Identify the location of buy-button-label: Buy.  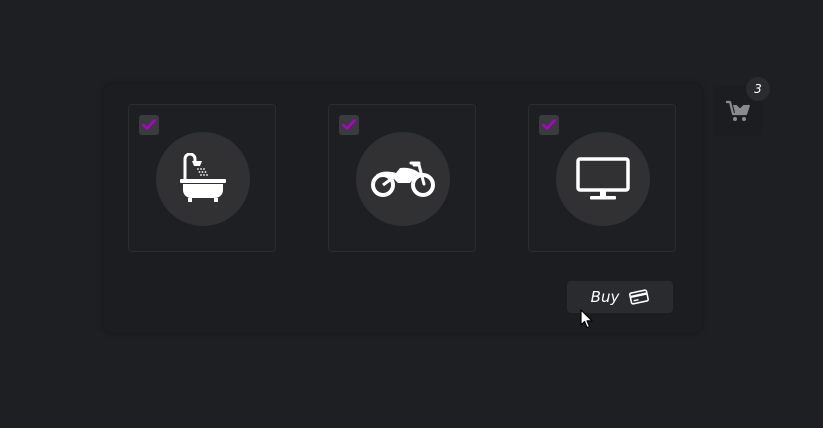
(605, 297).